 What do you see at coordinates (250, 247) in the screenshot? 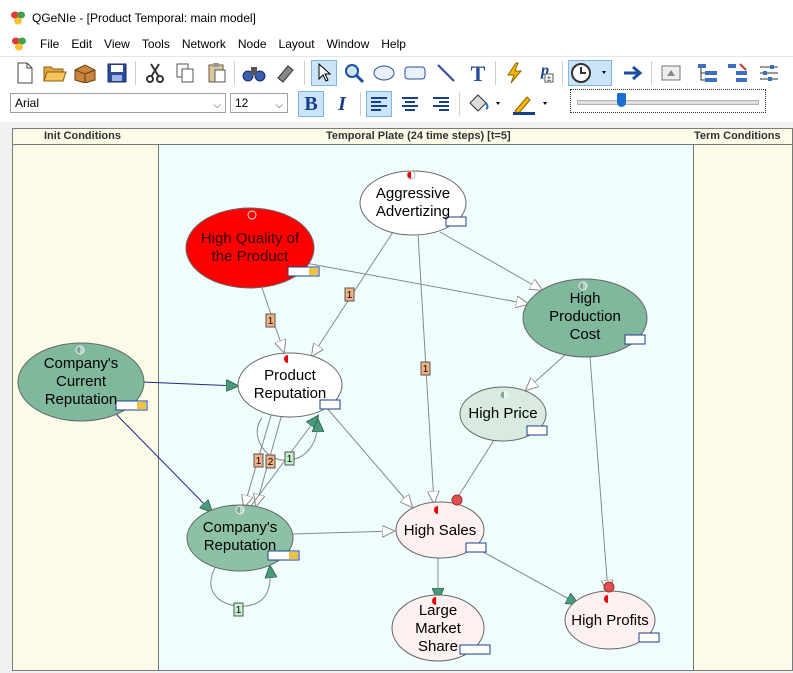
I see `node-label-quality: High Quality of the Product` at bounding box center [250, 247].